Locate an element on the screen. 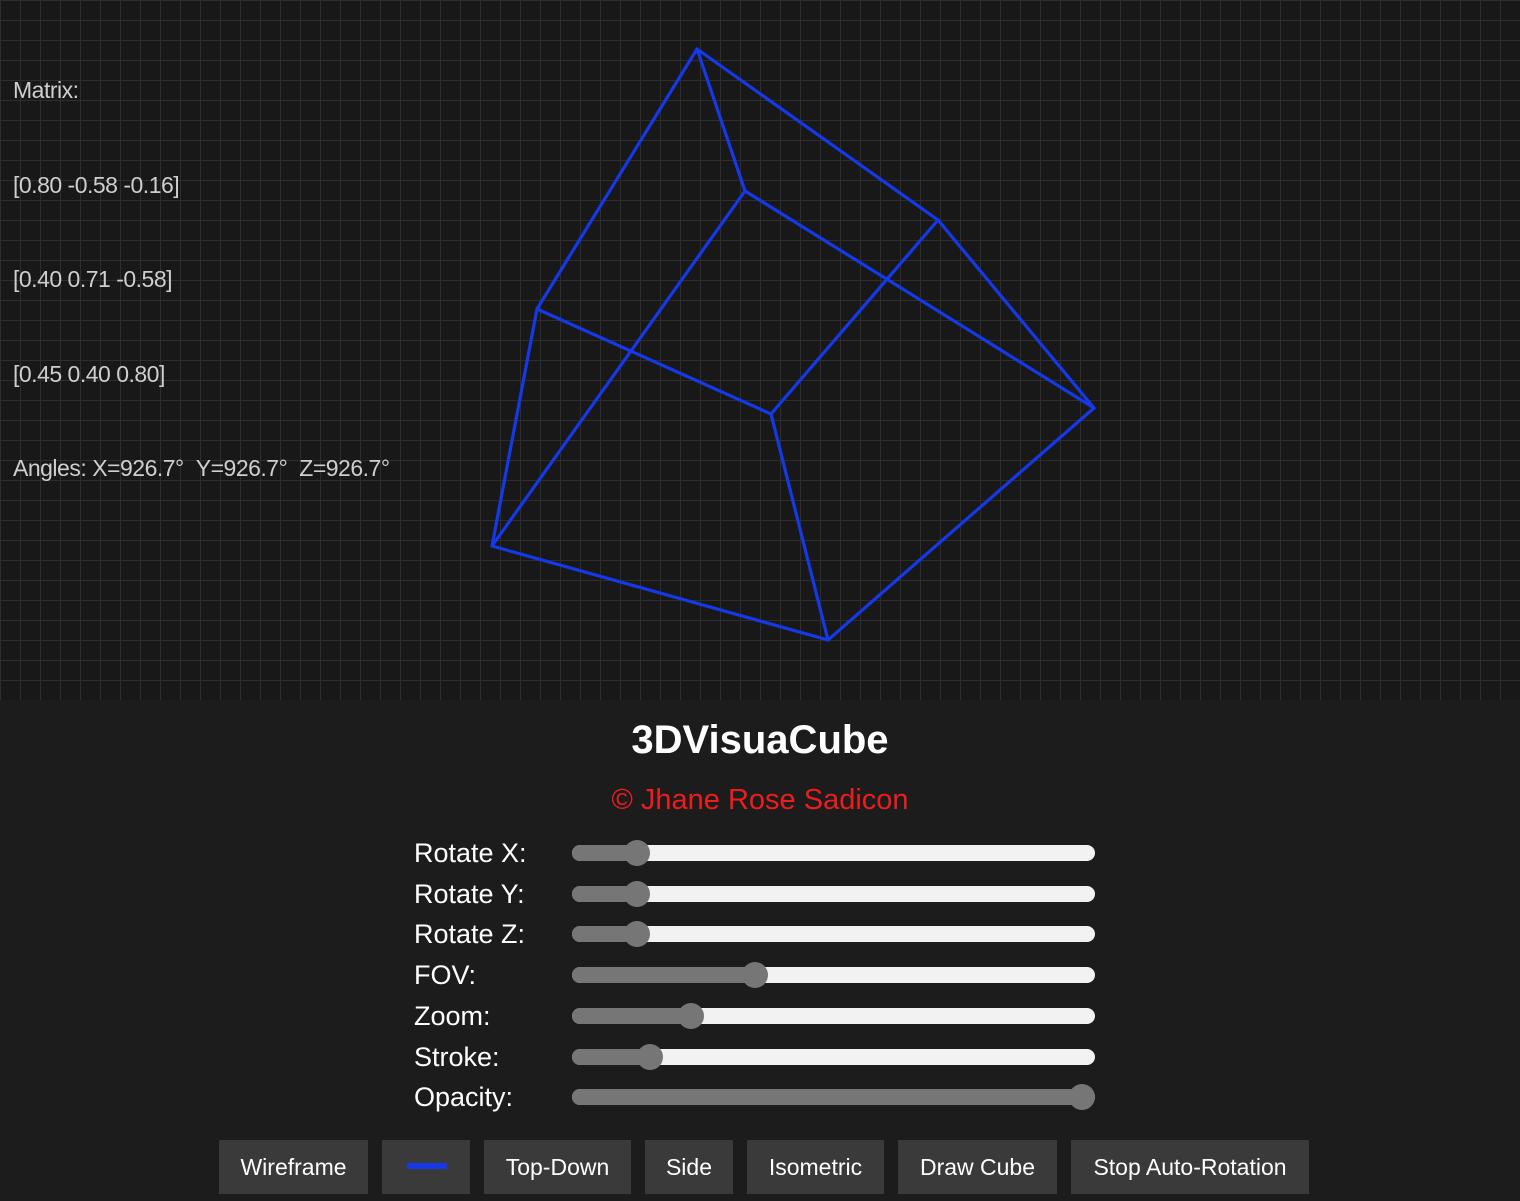 Image resolution: width=1520 pixels, height=1201 pixels. angles-readout: Angles: X=926.7° Y=926.7° Z=926.7° is located at coordinates (207, 469).